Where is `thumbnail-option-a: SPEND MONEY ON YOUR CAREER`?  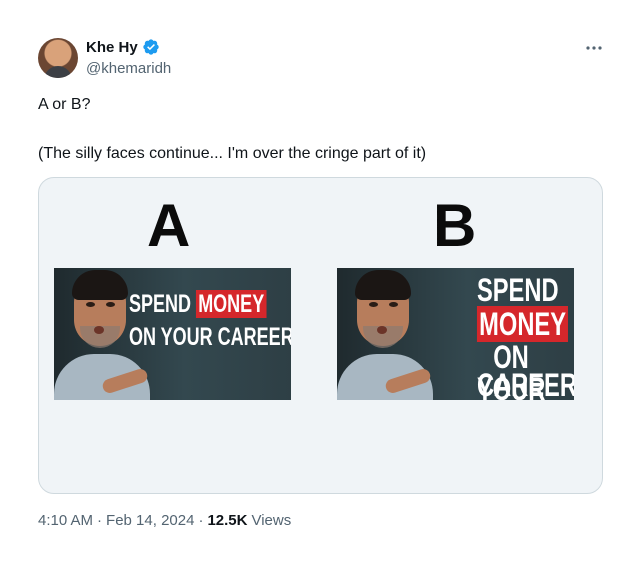 thumbnail-option-a: SPEND MONEY ON YOUR CAREER is located at coordinates (172, 334).